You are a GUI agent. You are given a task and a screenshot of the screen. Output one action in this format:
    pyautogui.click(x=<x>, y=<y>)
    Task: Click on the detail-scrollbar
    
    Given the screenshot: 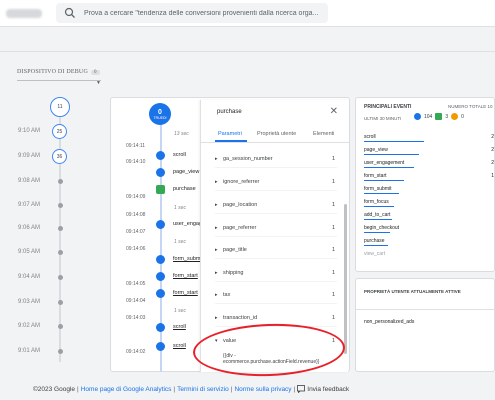 What is the action you would take?
    pyautogui.click(x=345, y=279)
    